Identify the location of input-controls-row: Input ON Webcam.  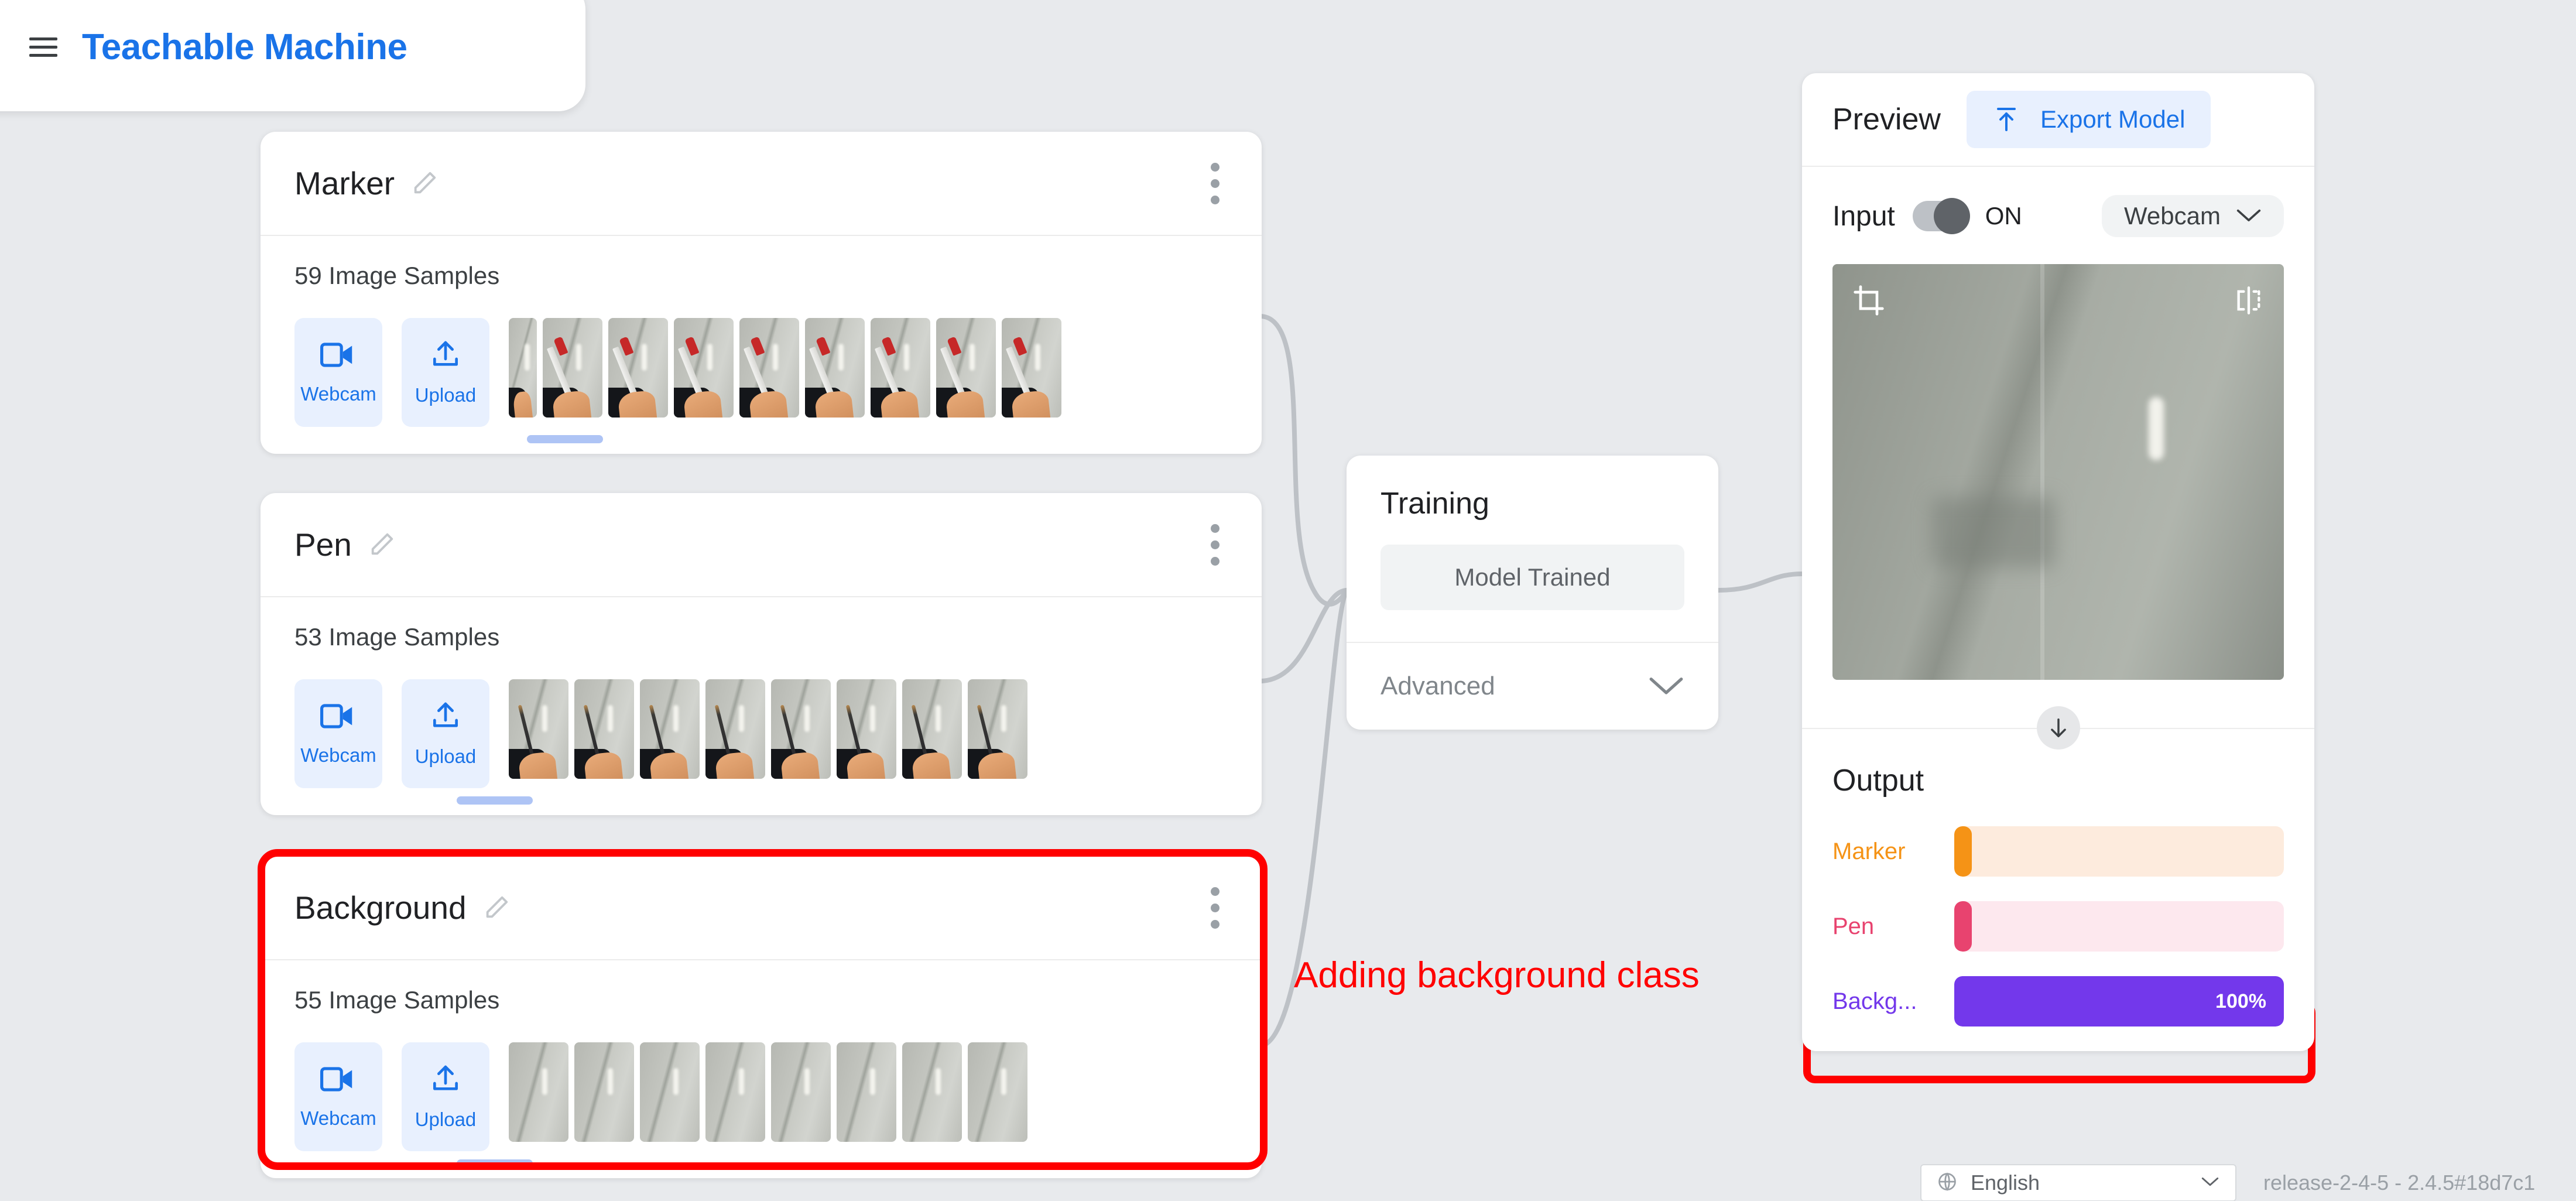
(2058, 202).